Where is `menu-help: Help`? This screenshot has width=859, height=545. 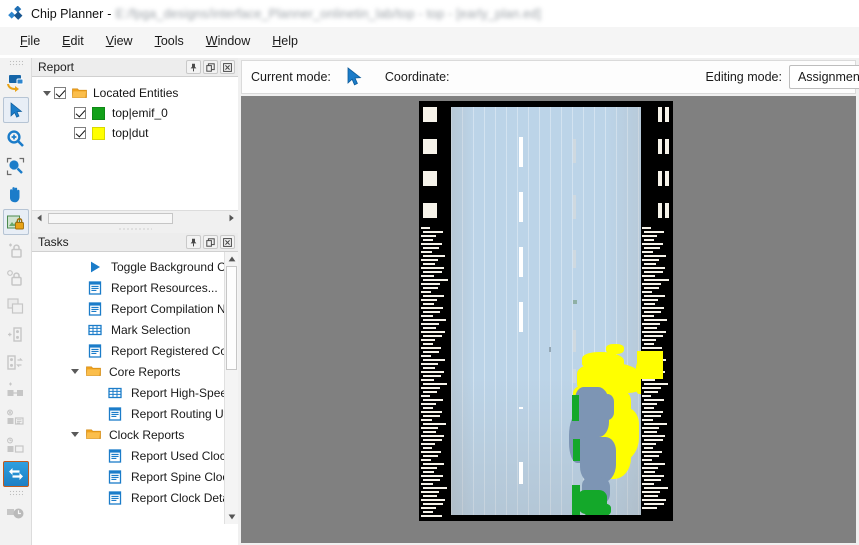
menu-help: Help is located at coordinates (285, 41).